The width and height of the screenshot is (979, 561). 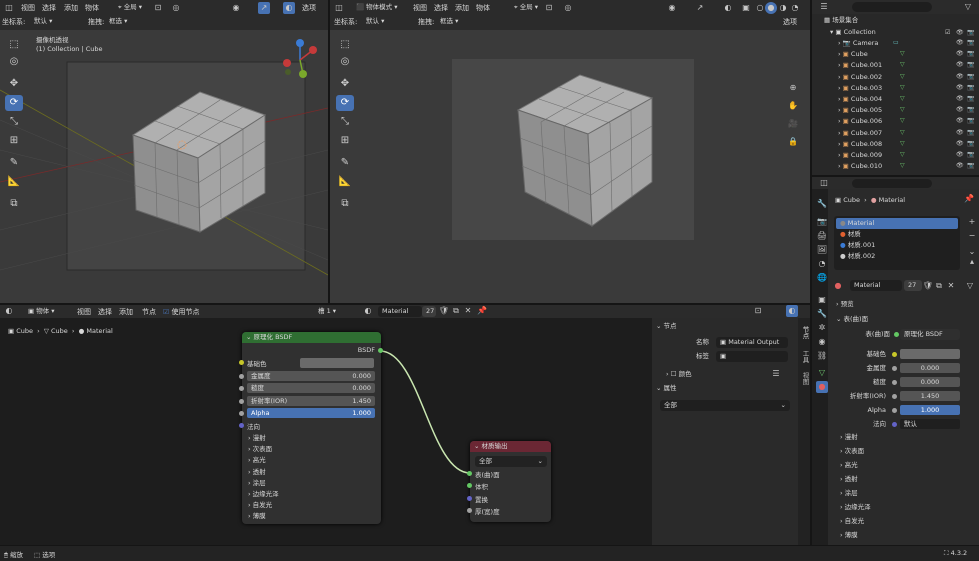 I want to click on base-color-swatch, so click(x=930, y=354).